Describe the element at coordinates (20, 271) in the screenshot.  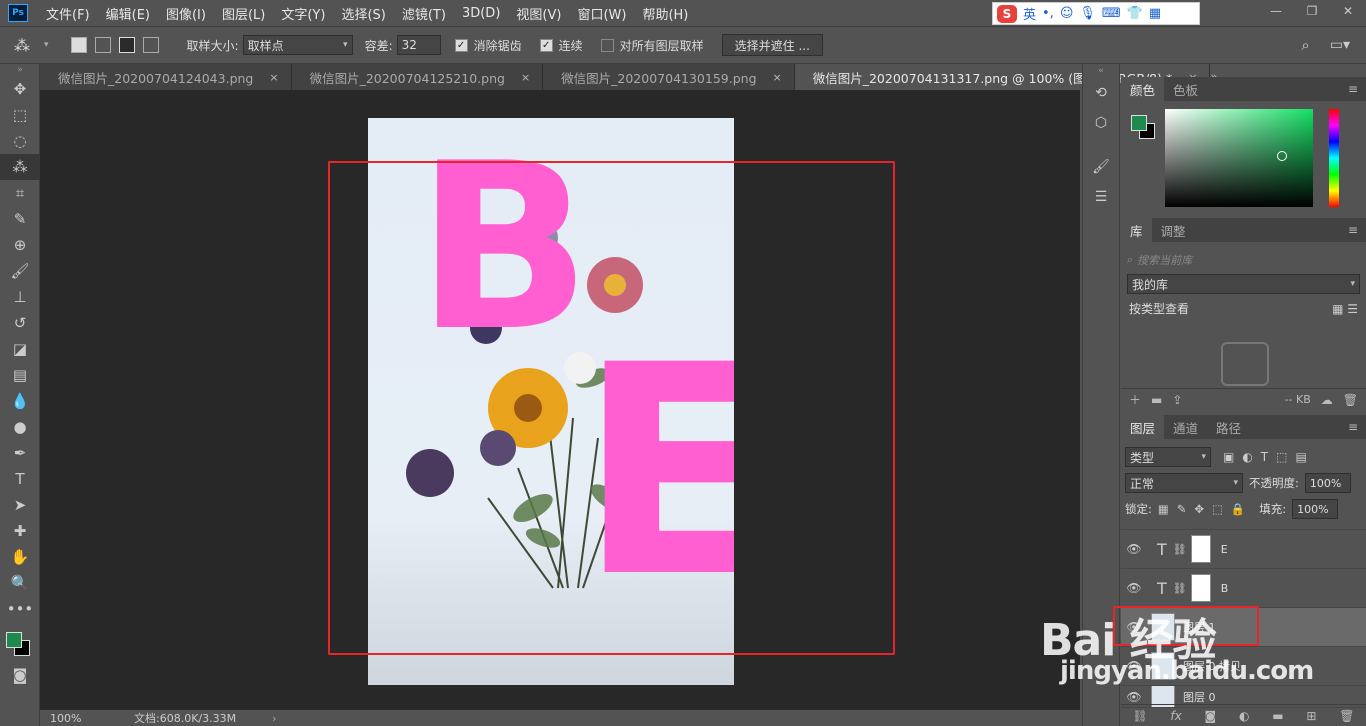
I see `brush-tool-icon: 🖌` at that location.